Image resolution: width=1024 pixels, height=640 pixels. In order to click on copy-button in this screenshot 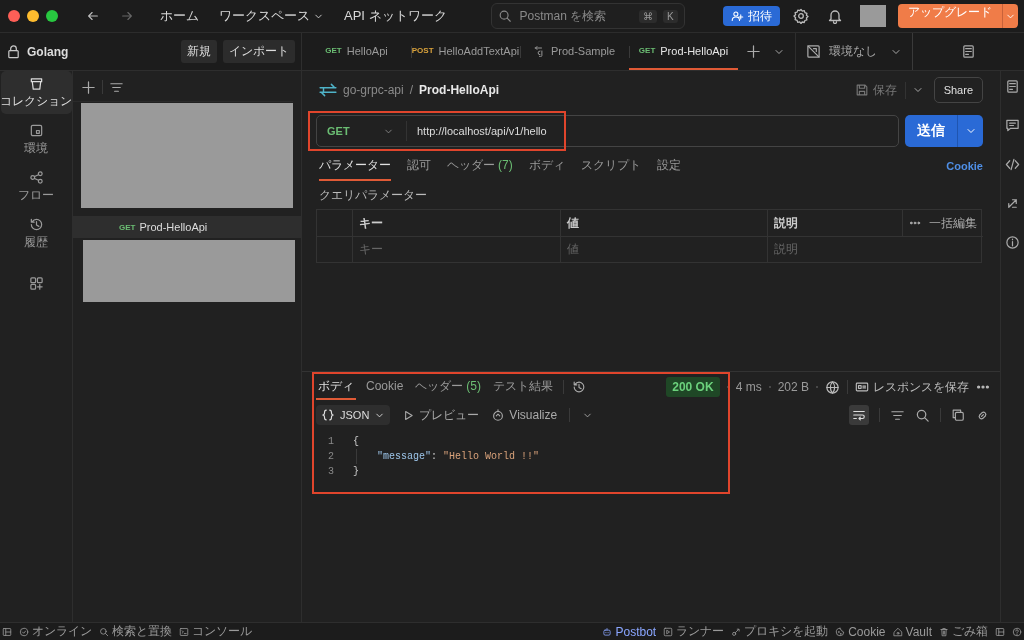, I will do `click(958, 415)`.